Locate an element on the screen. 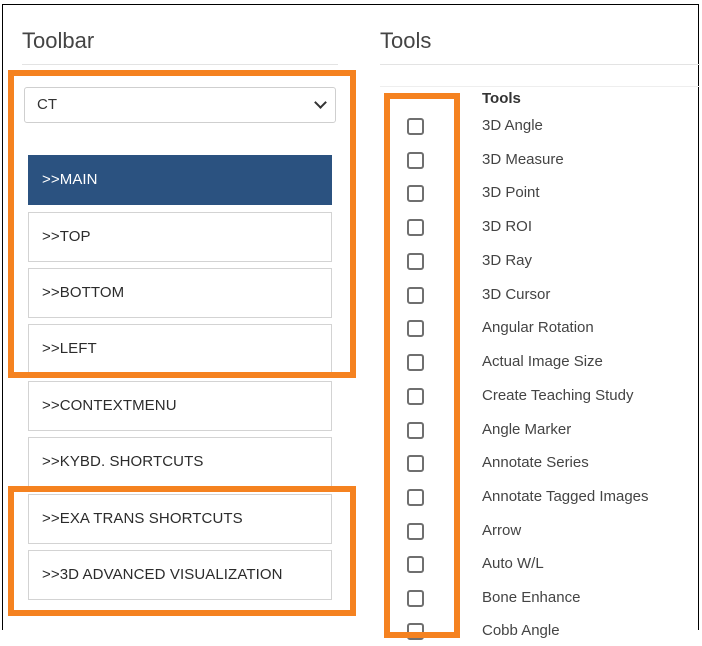 Image resolution: width=702 pixels, height=646 pixels. tool-label: 3D Ray is located at coordinates (507, 260).